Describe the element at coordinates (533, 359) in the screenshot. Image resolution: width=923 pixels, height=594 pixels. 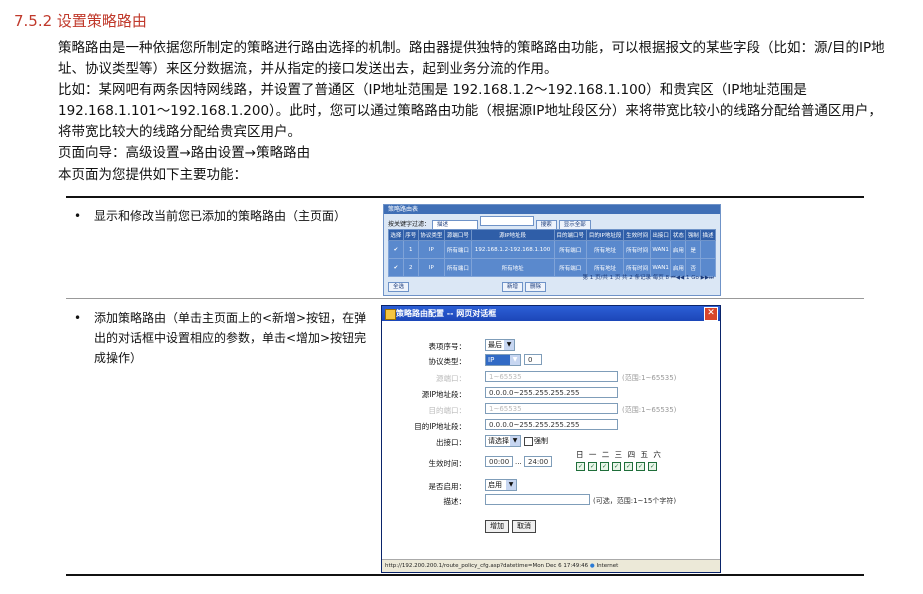
I see `protocol-number-input: 0` at that location.